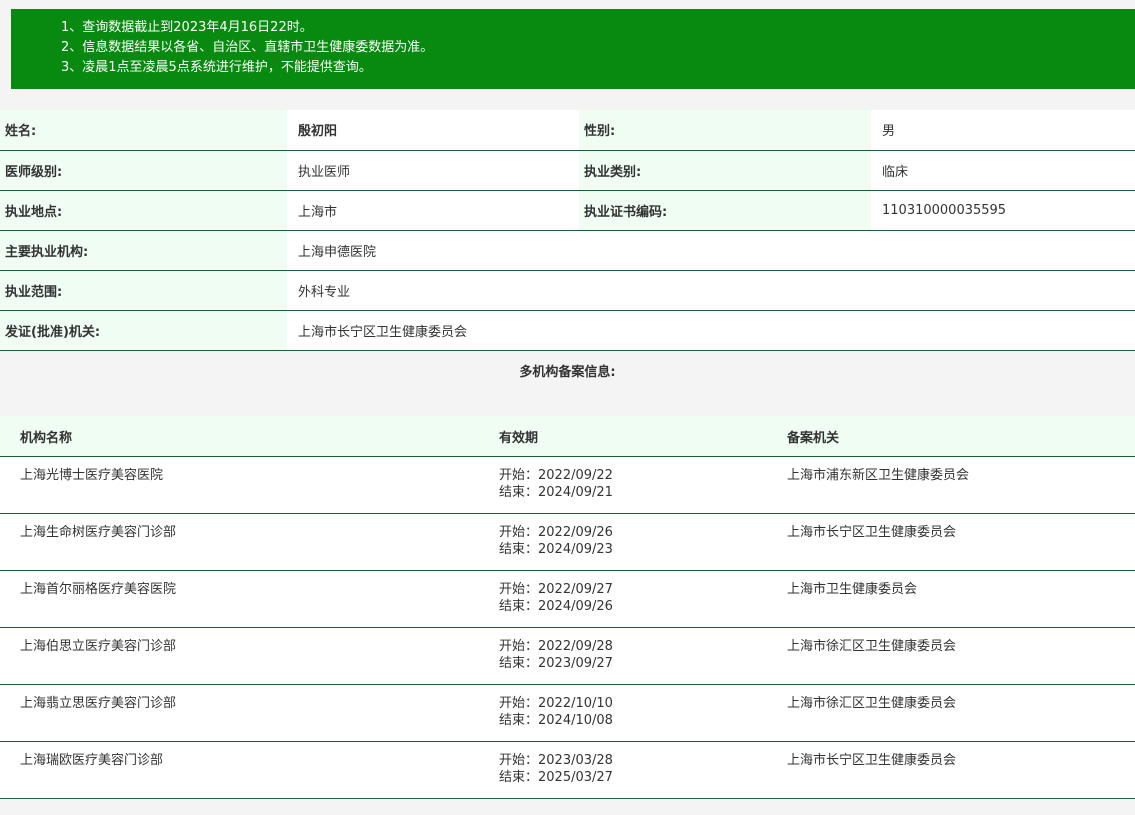 Image resolution: width=1135 pixels, height=815 pixels. I want to click on notice-line: 1、查询数据截止到2023年4月16日22时。, so click(187, 27).